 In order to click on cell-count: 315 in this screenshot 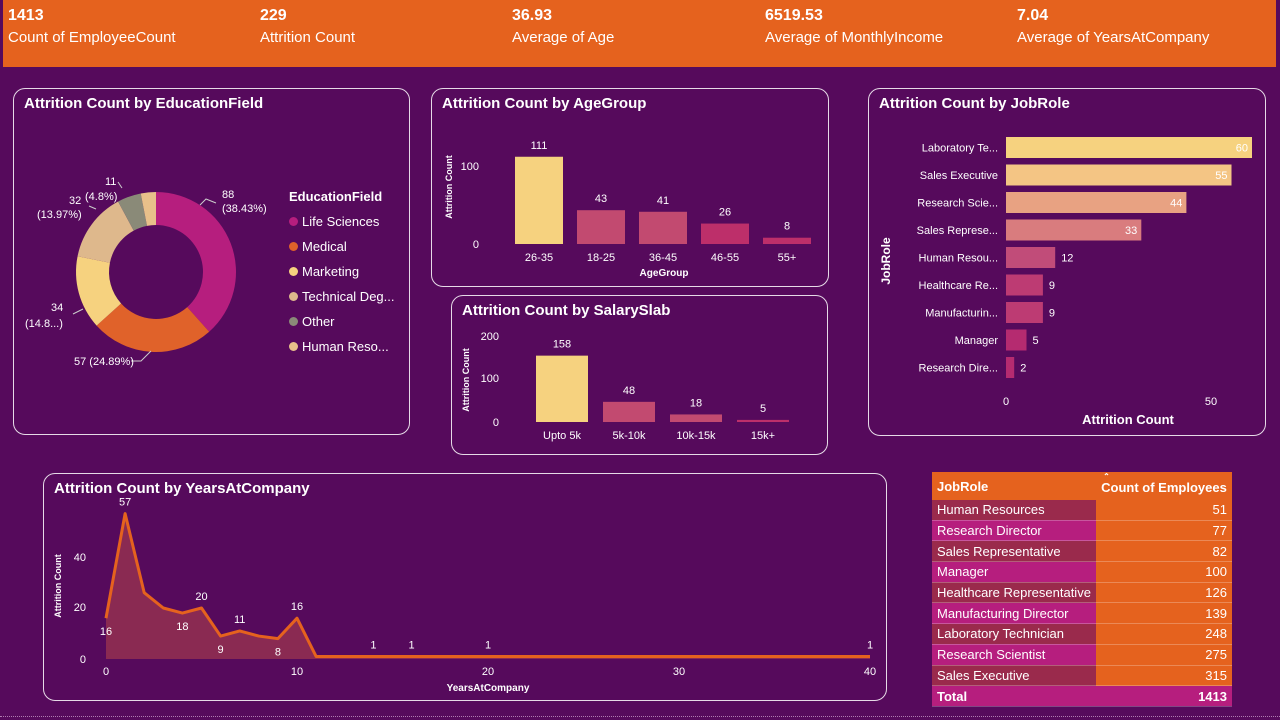, I will do `click(1164, 676)`.